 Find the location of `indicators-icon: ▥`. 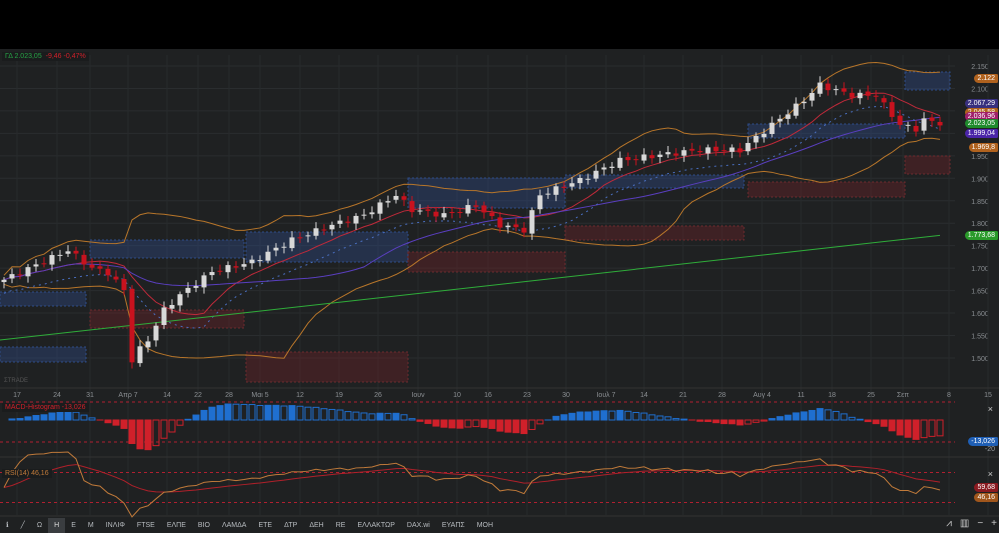

indicators-icon: ▥ is located at coordinates (964, 523).